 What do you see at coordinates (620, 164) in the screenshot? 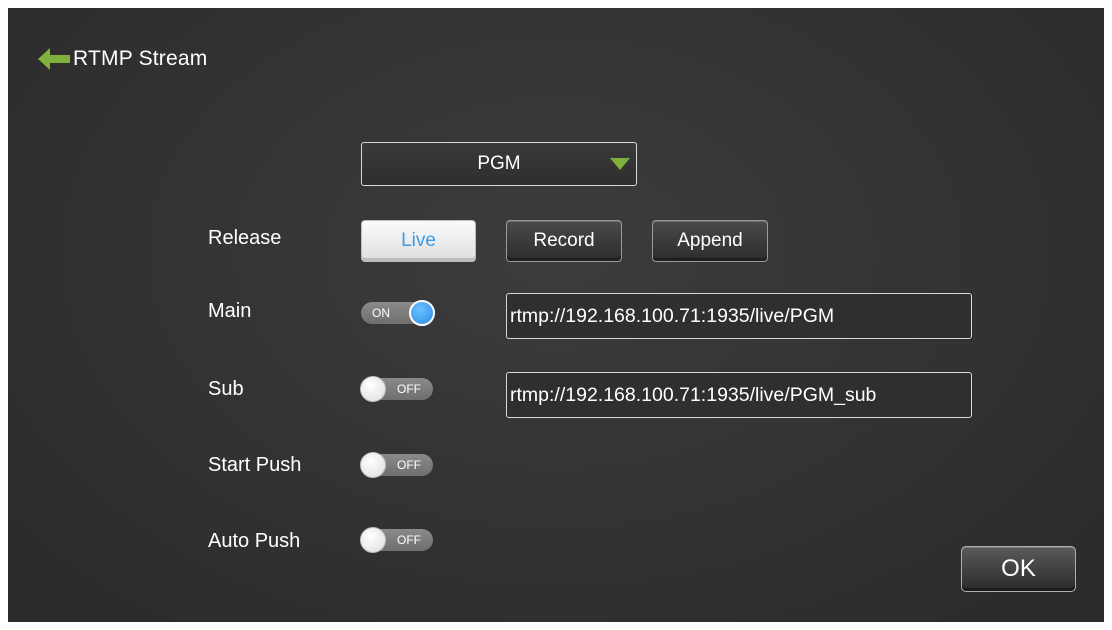
I see `dropdown-triangle-icon` at bounding box center [620, 164].